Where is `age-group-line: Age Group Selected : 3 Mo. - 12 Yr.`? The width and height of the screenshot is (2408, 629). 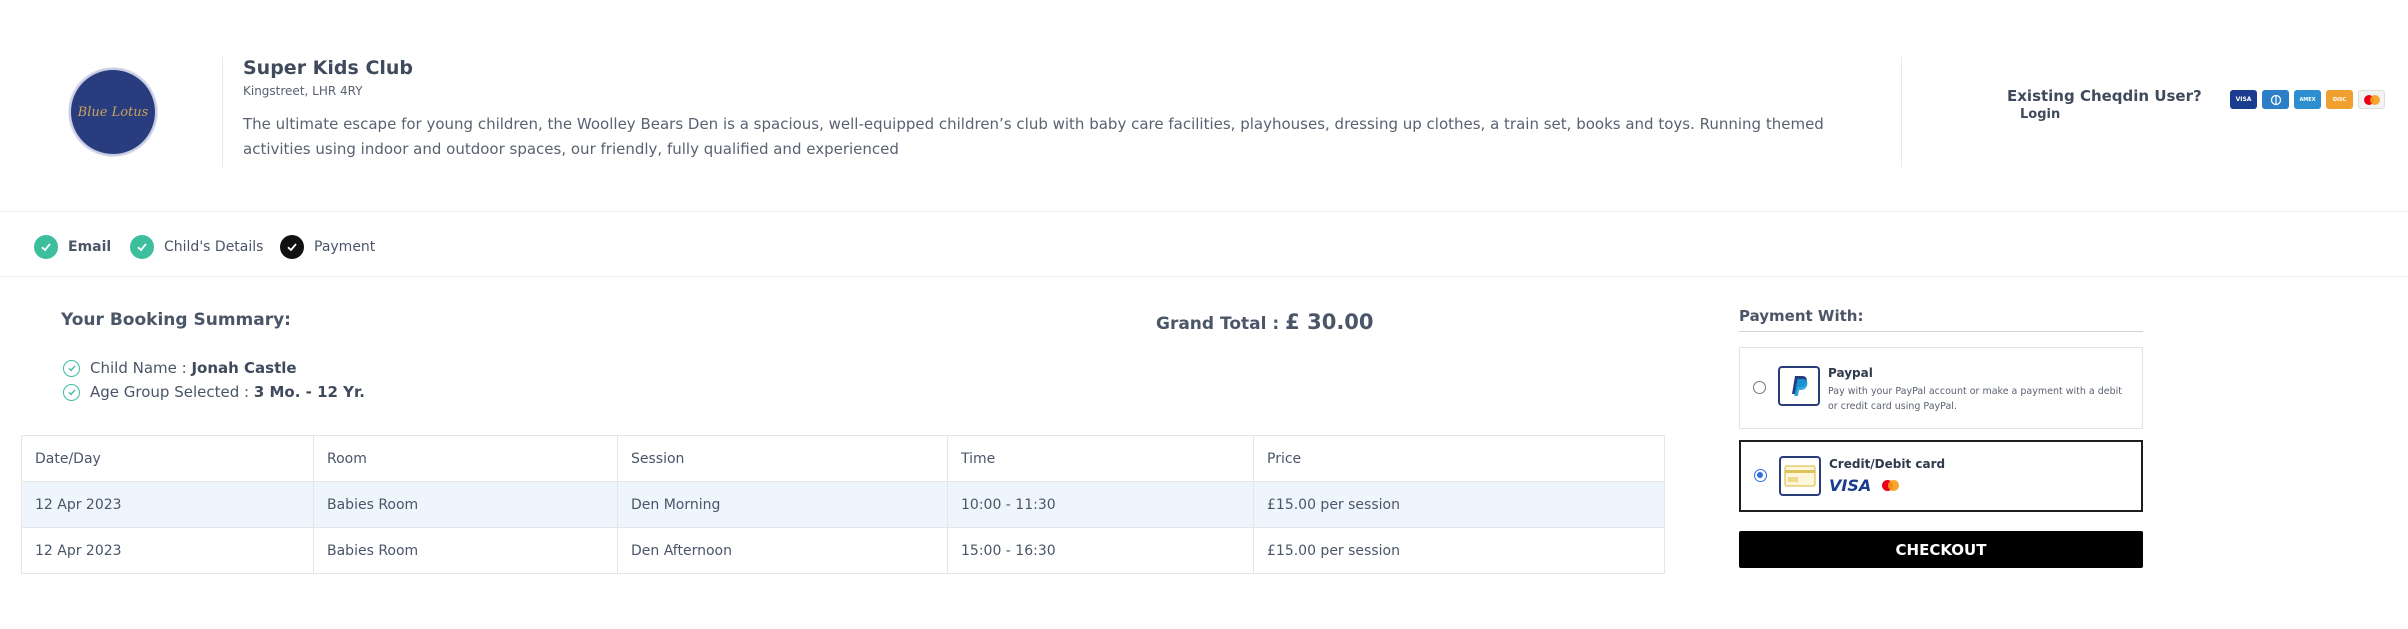 age-group-line: Age Group Selected : 3 Mo. - 12 Yr. is located at coordinates (214, 392).